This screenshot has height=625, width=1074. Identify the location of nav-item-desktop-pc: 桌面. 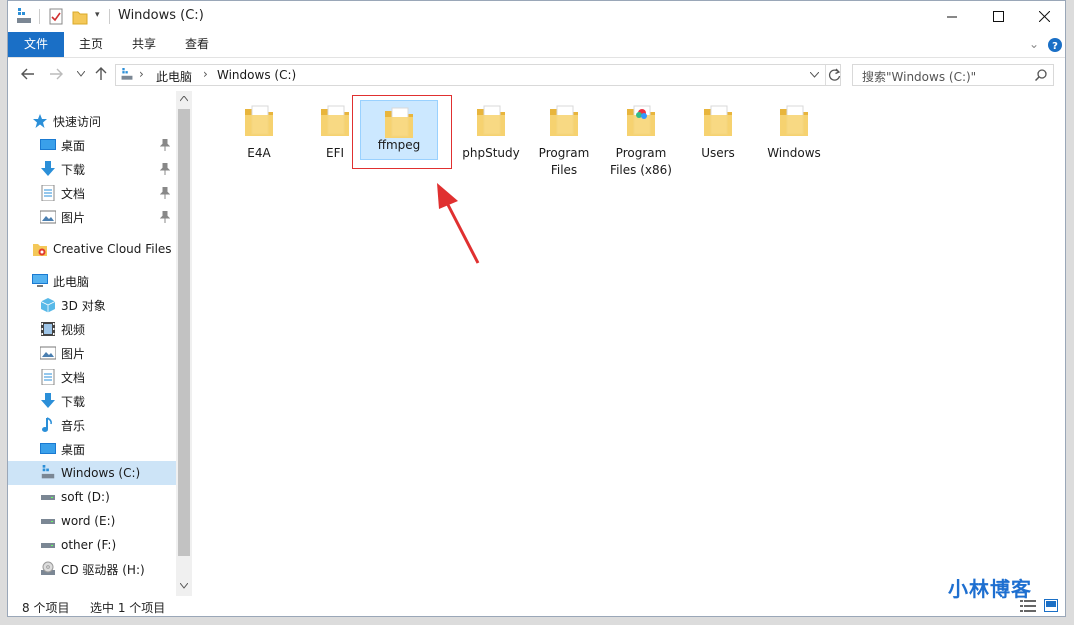
(92, 449).